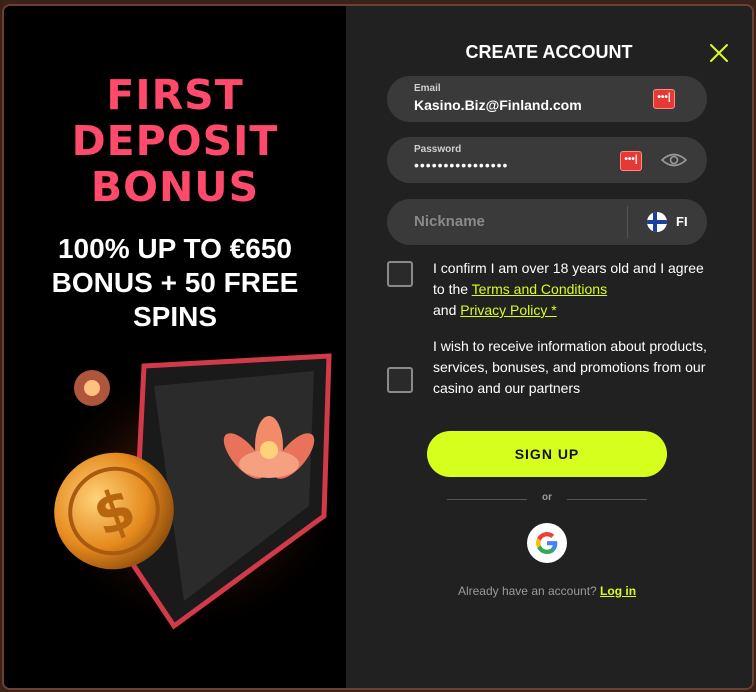  What do you see at coordinates (547, 222) in the screenshot?
I see `nickname-field: Nickname FI` at bounding box center [547, 222].